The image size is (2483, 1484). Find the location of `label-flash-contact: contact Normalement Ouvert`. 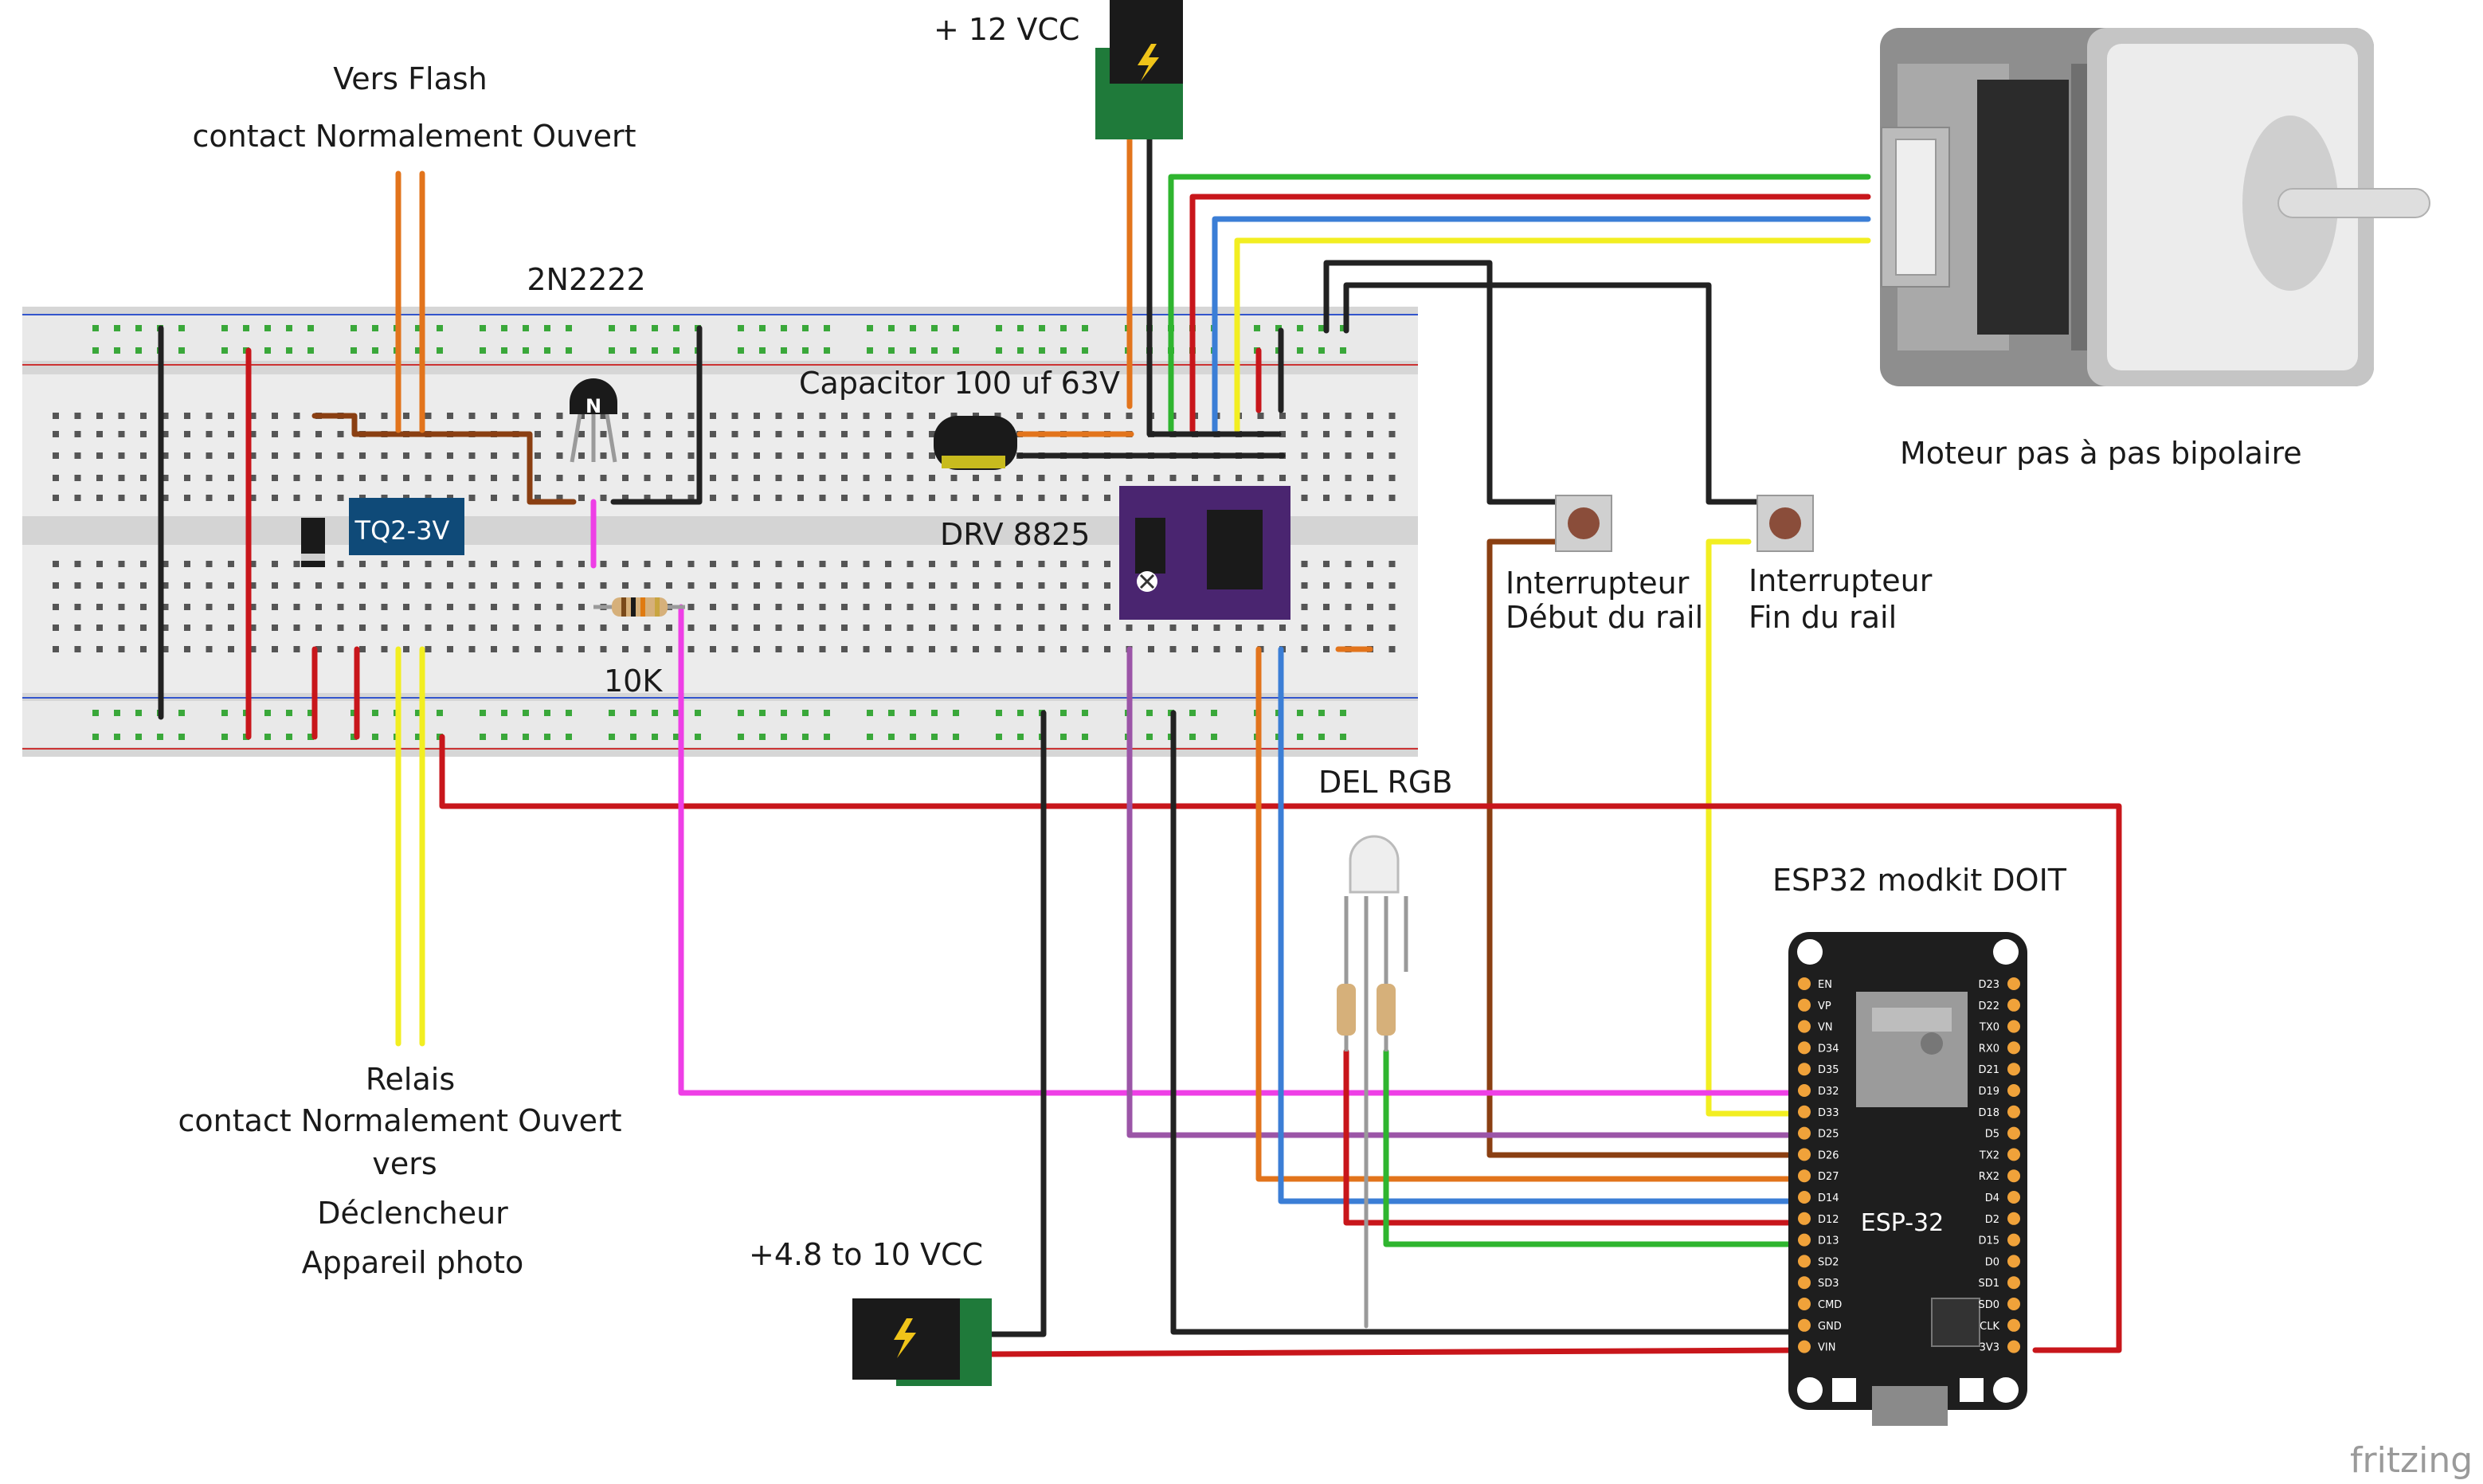

label-flash-contact: contact Normalement Ouvert is located at coordinates (415, 137).